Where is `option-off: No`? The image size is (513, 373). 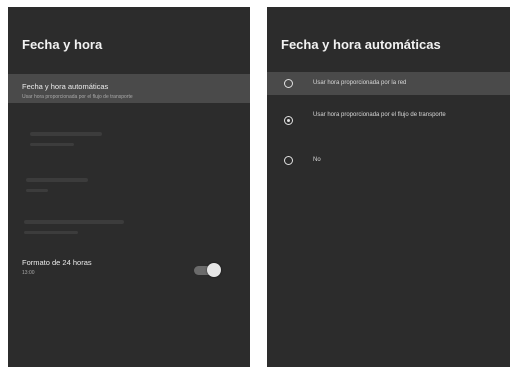 option-off: No is located at coordinates (388, 161).